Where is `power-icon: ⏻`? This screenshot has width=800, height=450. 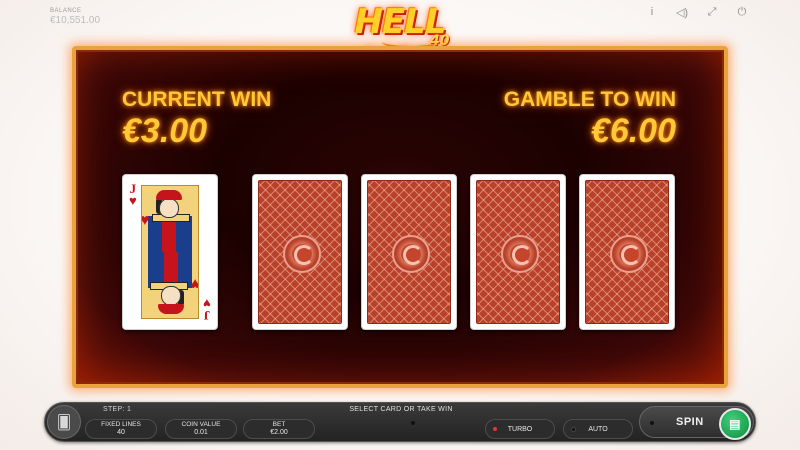 power-icon: ⏻ is located at coordinates (742, 12).